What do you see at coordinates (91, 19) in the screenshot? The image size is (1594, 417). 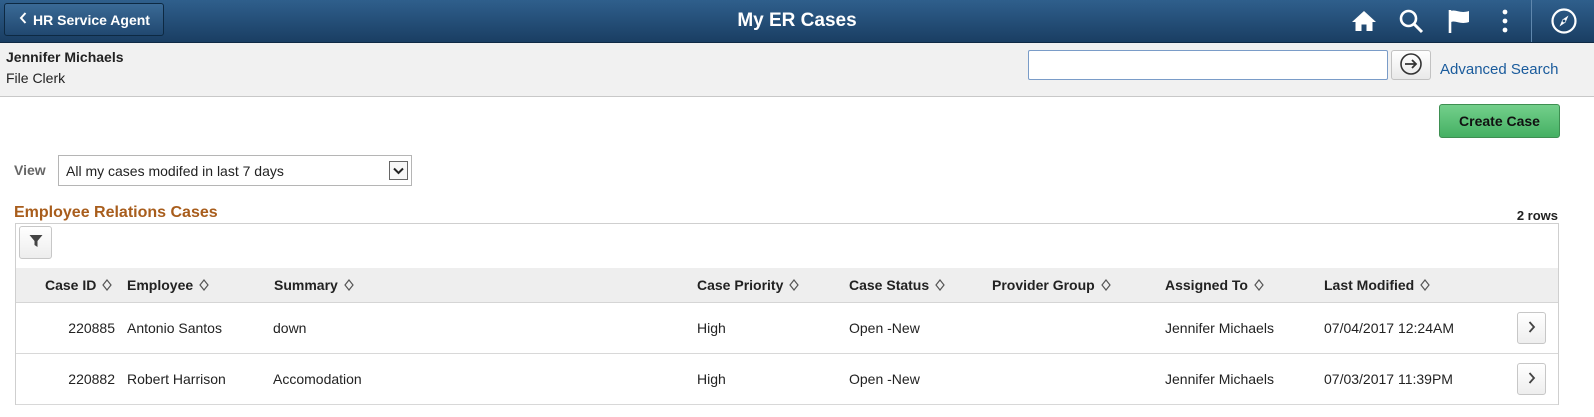 I see `back-button-label: HR Service Agent` at bounding box center [91, 19].